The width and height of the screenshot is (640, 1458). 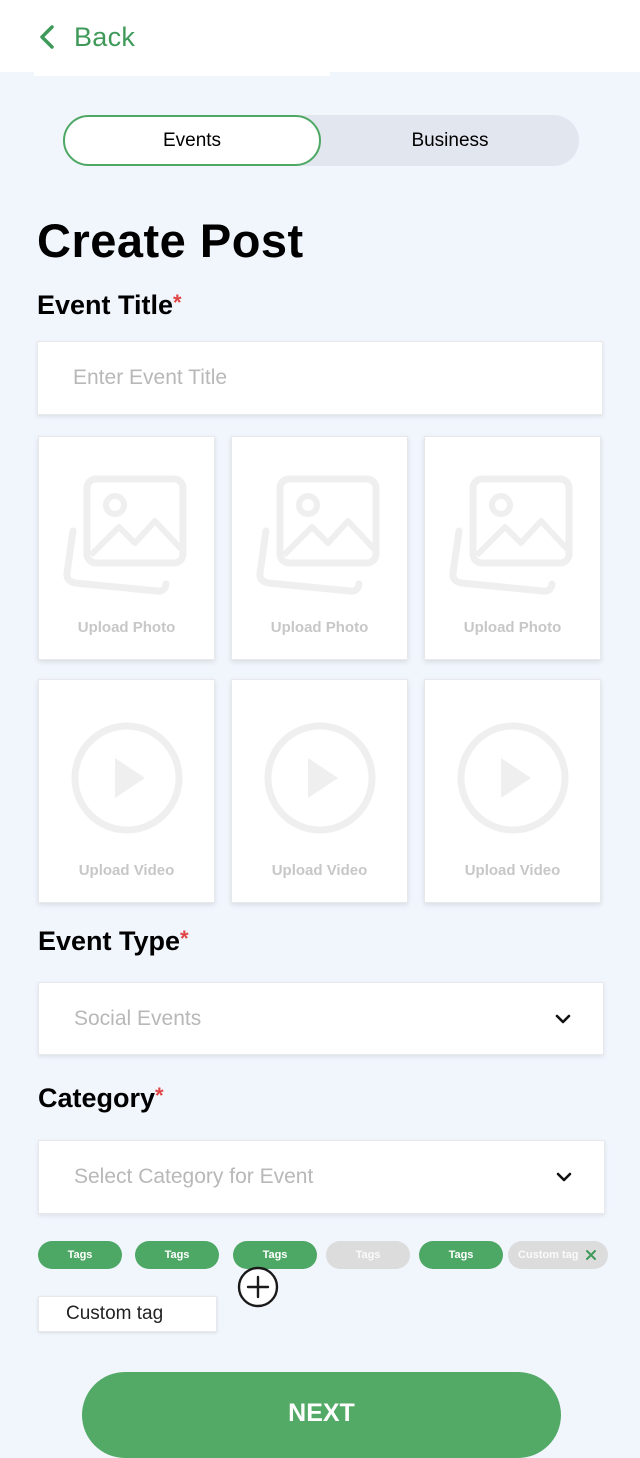 I want to click on custom-tag-input-value: Custom tag, so click(x=115, y=1313).